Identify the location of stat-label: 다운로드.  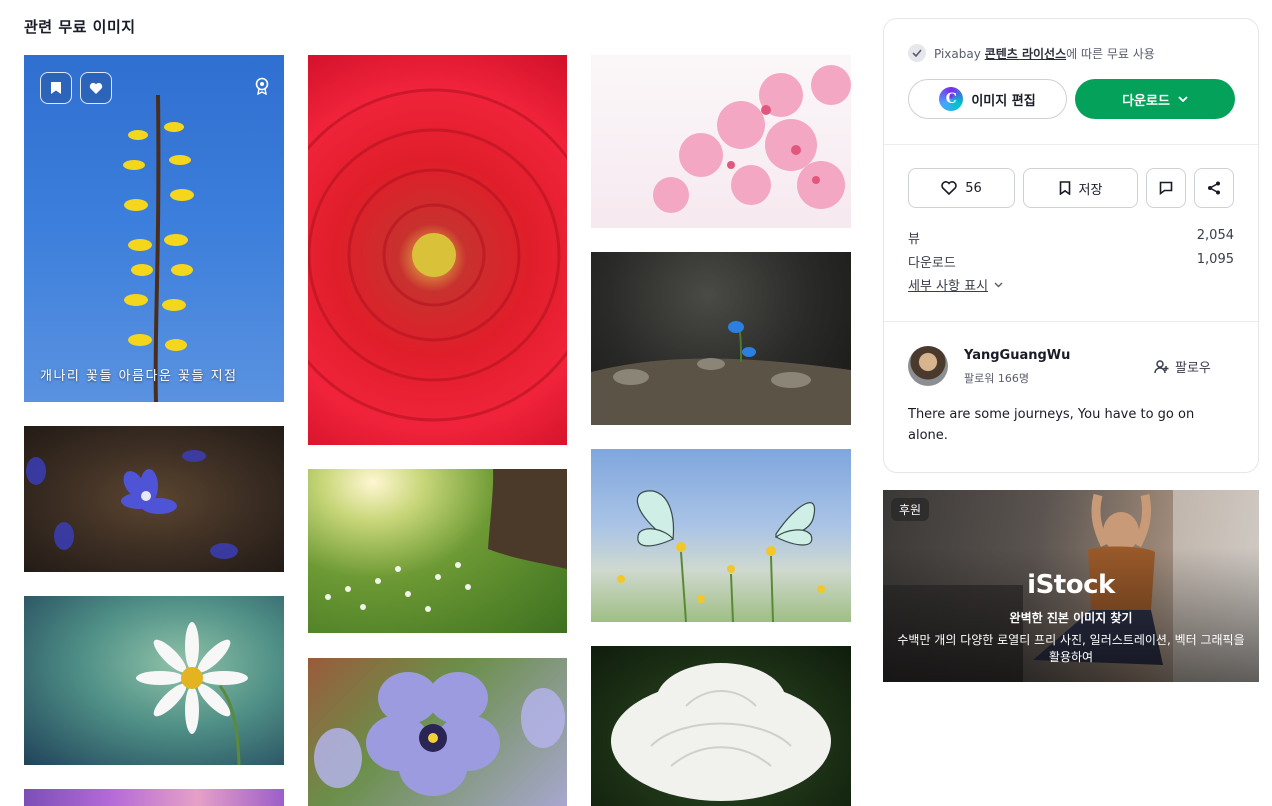
(932, 263).